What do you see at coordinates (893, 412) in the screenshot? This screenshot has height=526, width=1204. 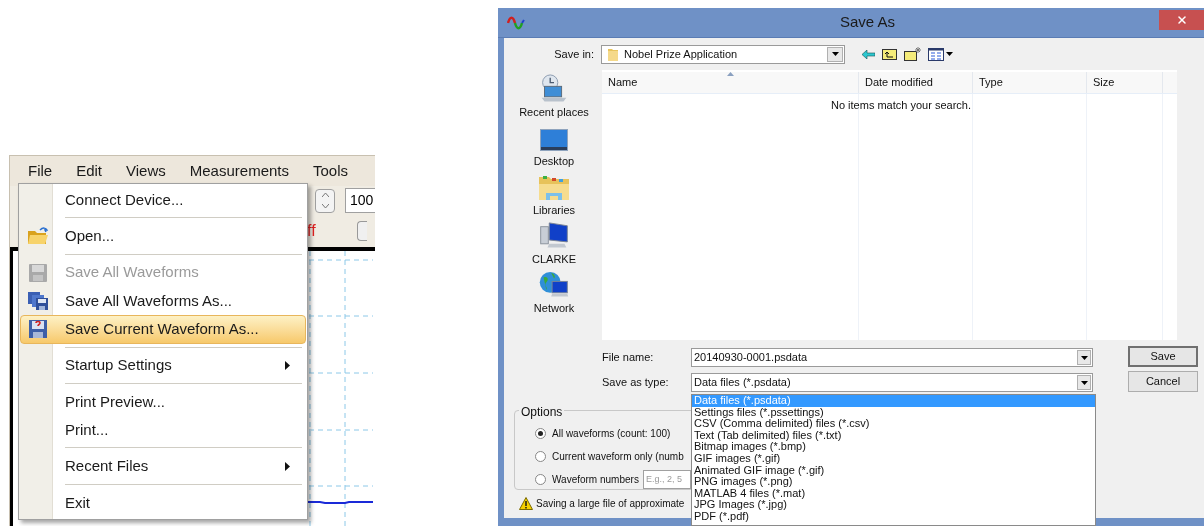 I see `file-type-option: Settings files (*.pssettings)` at bounding box center [893, 412].